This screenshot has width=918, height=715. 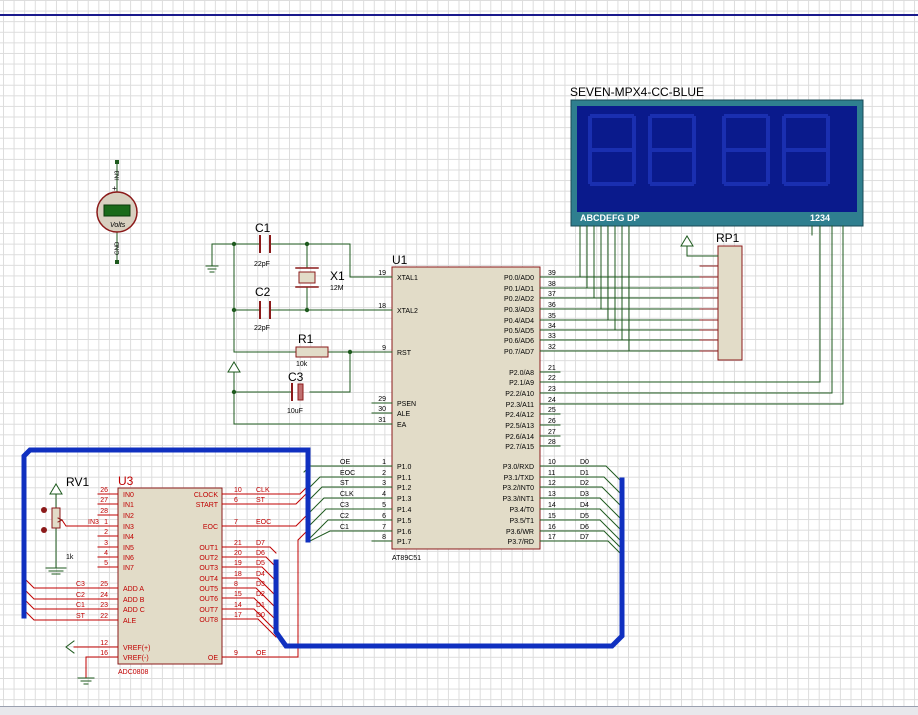 I want to click on u1-net-label: C2, so click(x=344, y=516).